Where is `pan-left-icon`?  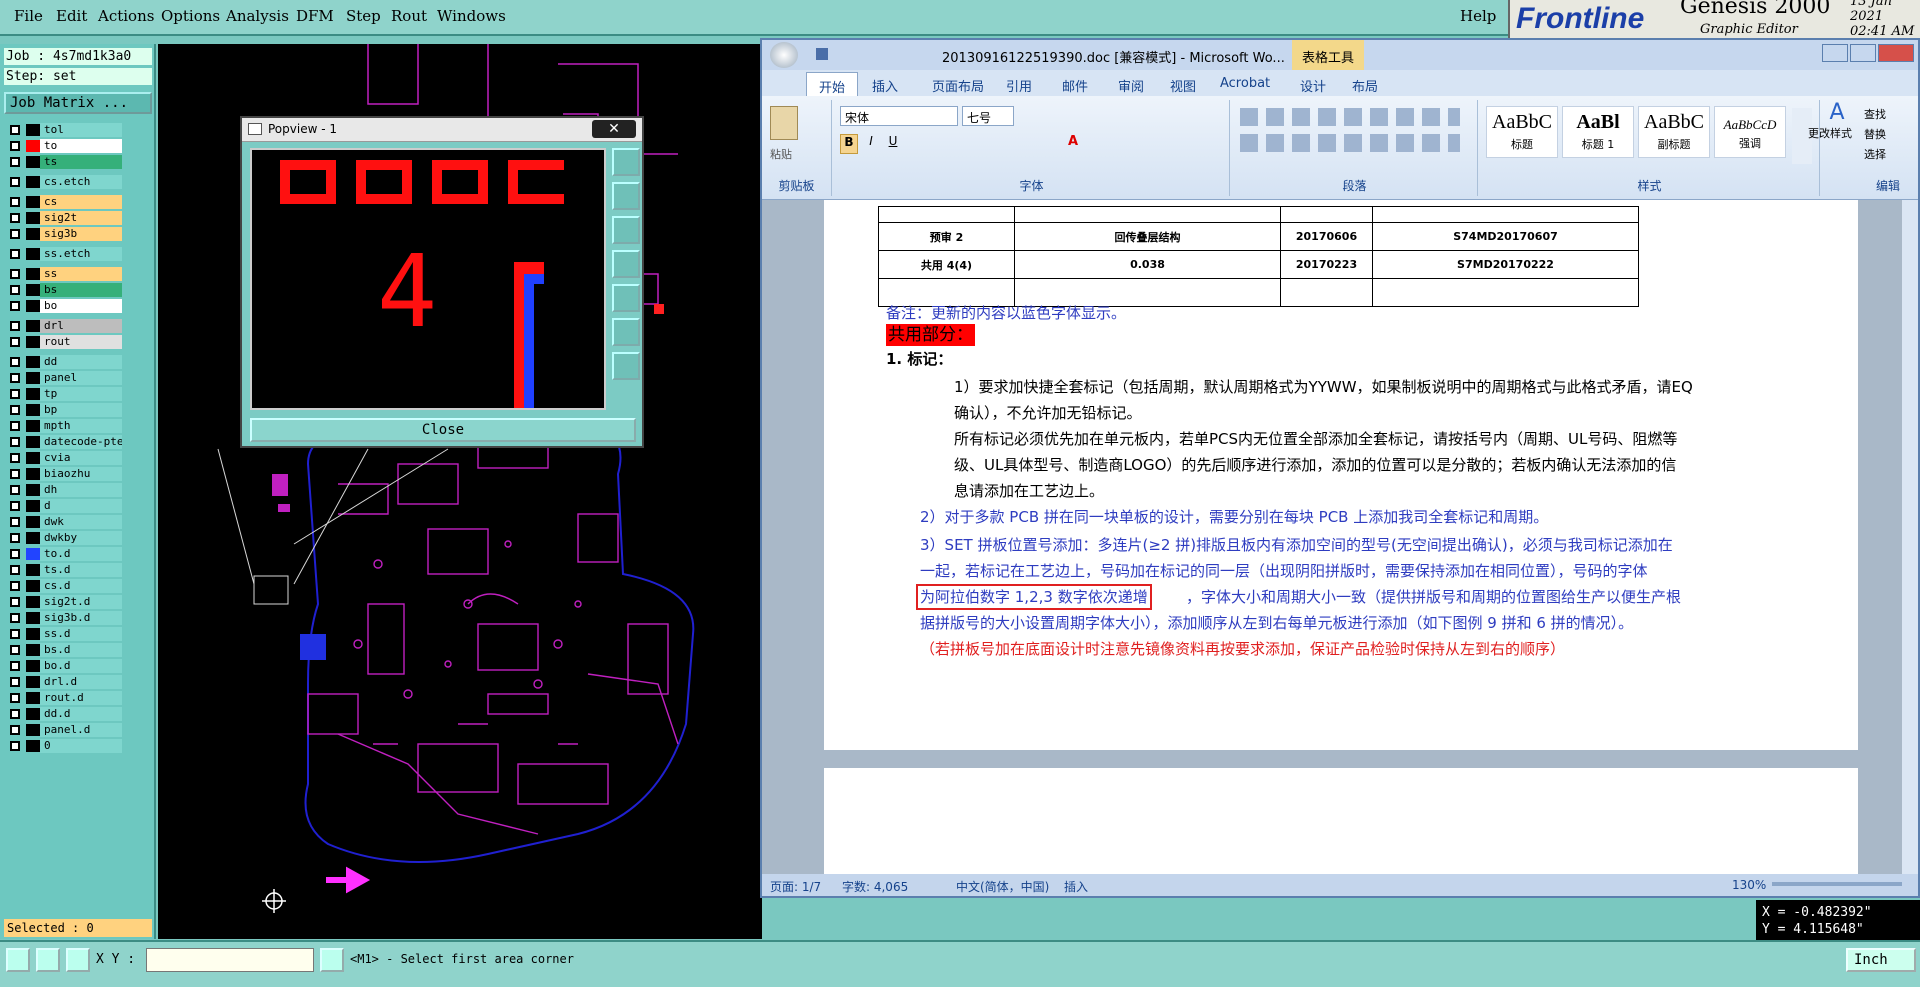 pan-left-icon is located at coordinates (626, 264).